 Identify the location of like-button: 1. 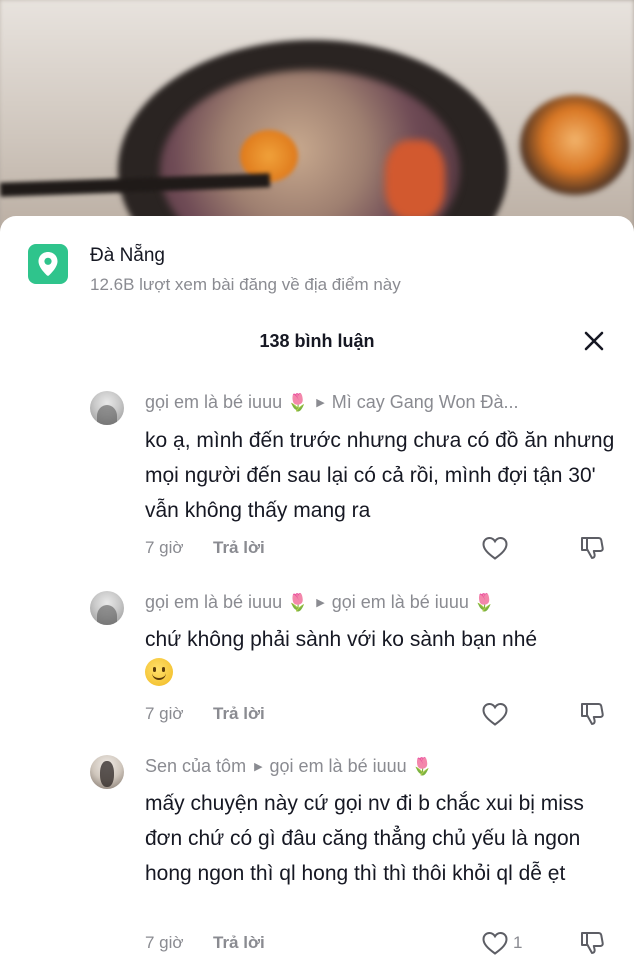
(501, 943).